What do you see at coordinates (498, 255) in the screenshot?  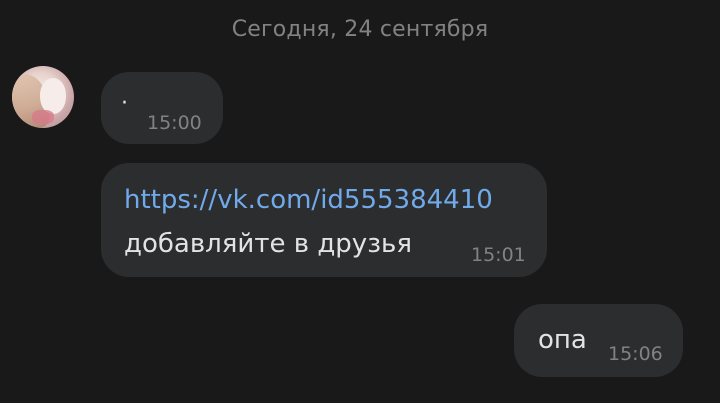 I see `message-time: 15:01` at bounding box center [498, 255].